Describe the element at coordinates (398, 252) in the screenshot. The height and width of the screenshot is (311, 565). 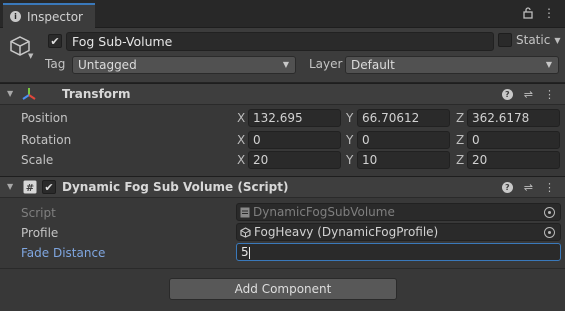
I see `fade-distance-field: 5` at that location.